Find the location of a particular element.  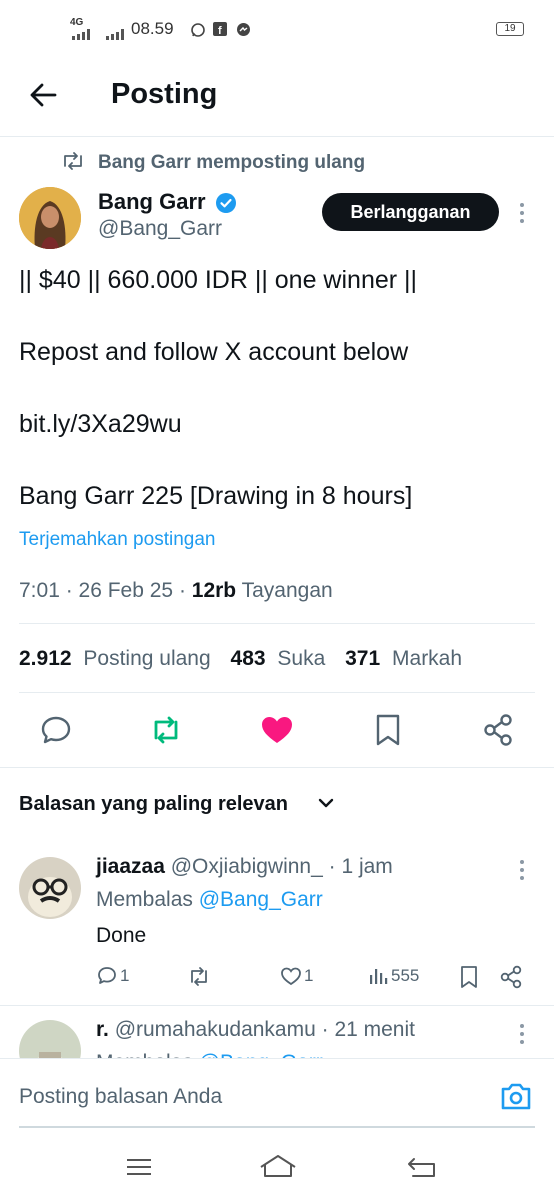

reply-views-action: 555 is located at coordinates (393, 976).